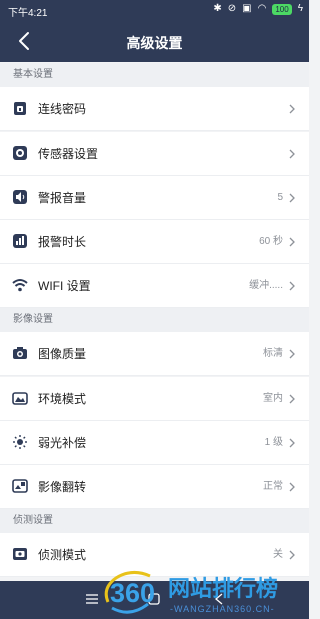 Image resolution: width=320 pixels, height=619 pixels. Describe the element at coordinates (154, 443) in the screenshot. I see `settings-row-low-light: 弱光补偿 1 级` at that location.